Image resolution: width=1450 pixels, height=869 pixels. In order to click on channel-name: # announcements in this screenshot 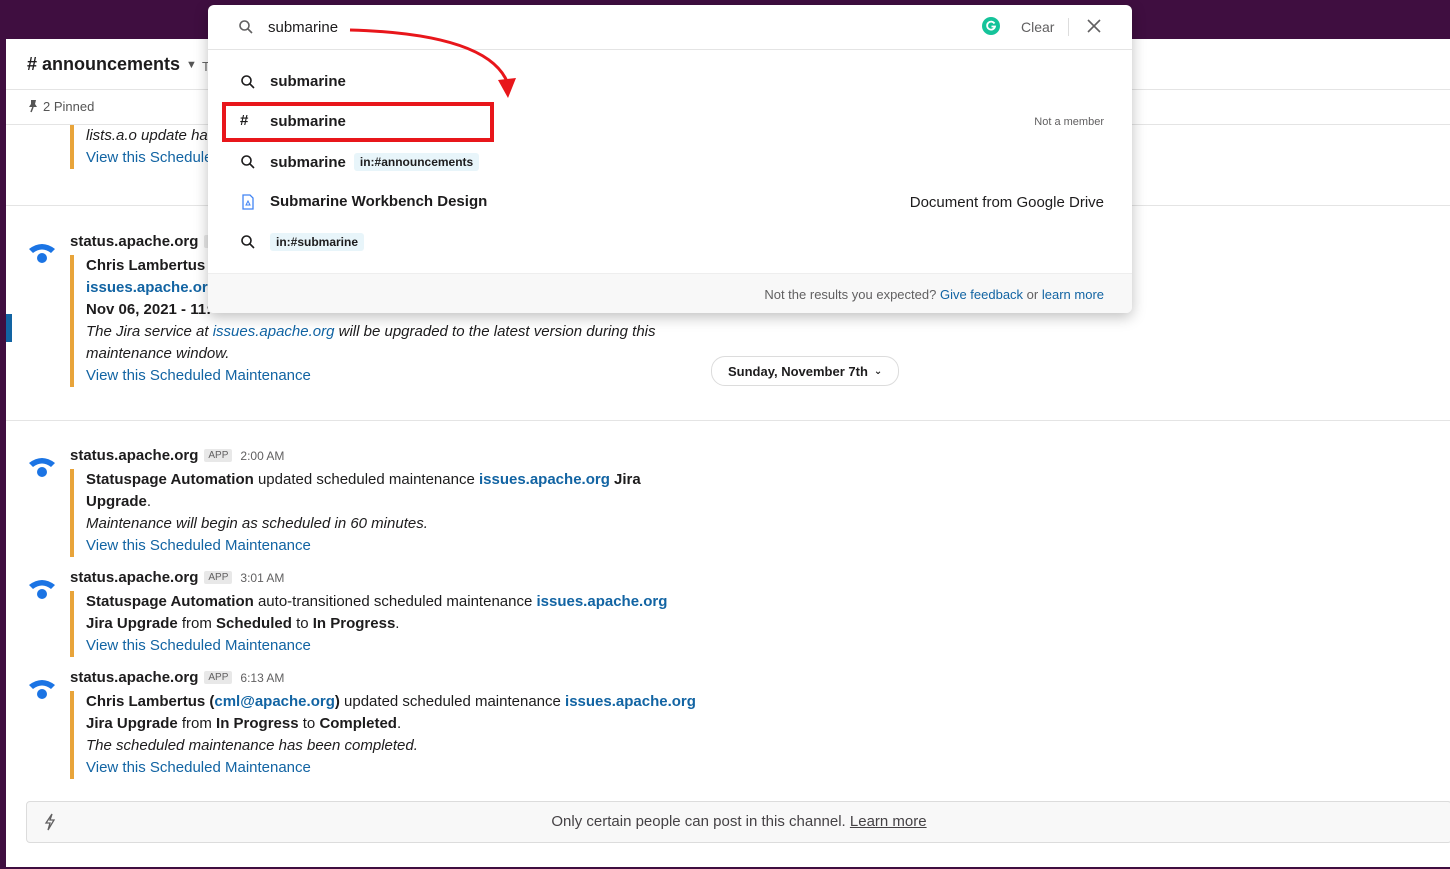, I will do `click(104, 64)`.